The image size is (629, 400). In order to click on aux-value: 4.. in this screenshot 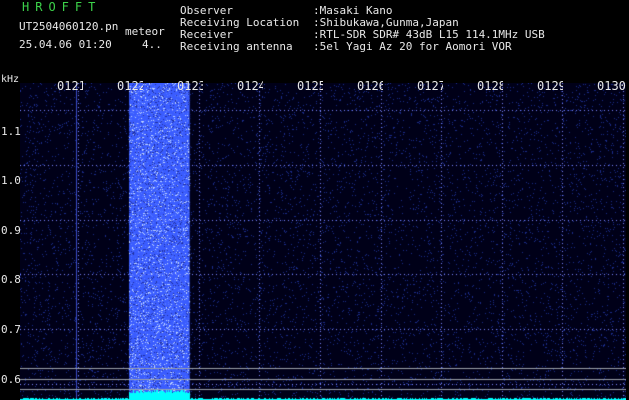, I will do `click(152, 44)`.